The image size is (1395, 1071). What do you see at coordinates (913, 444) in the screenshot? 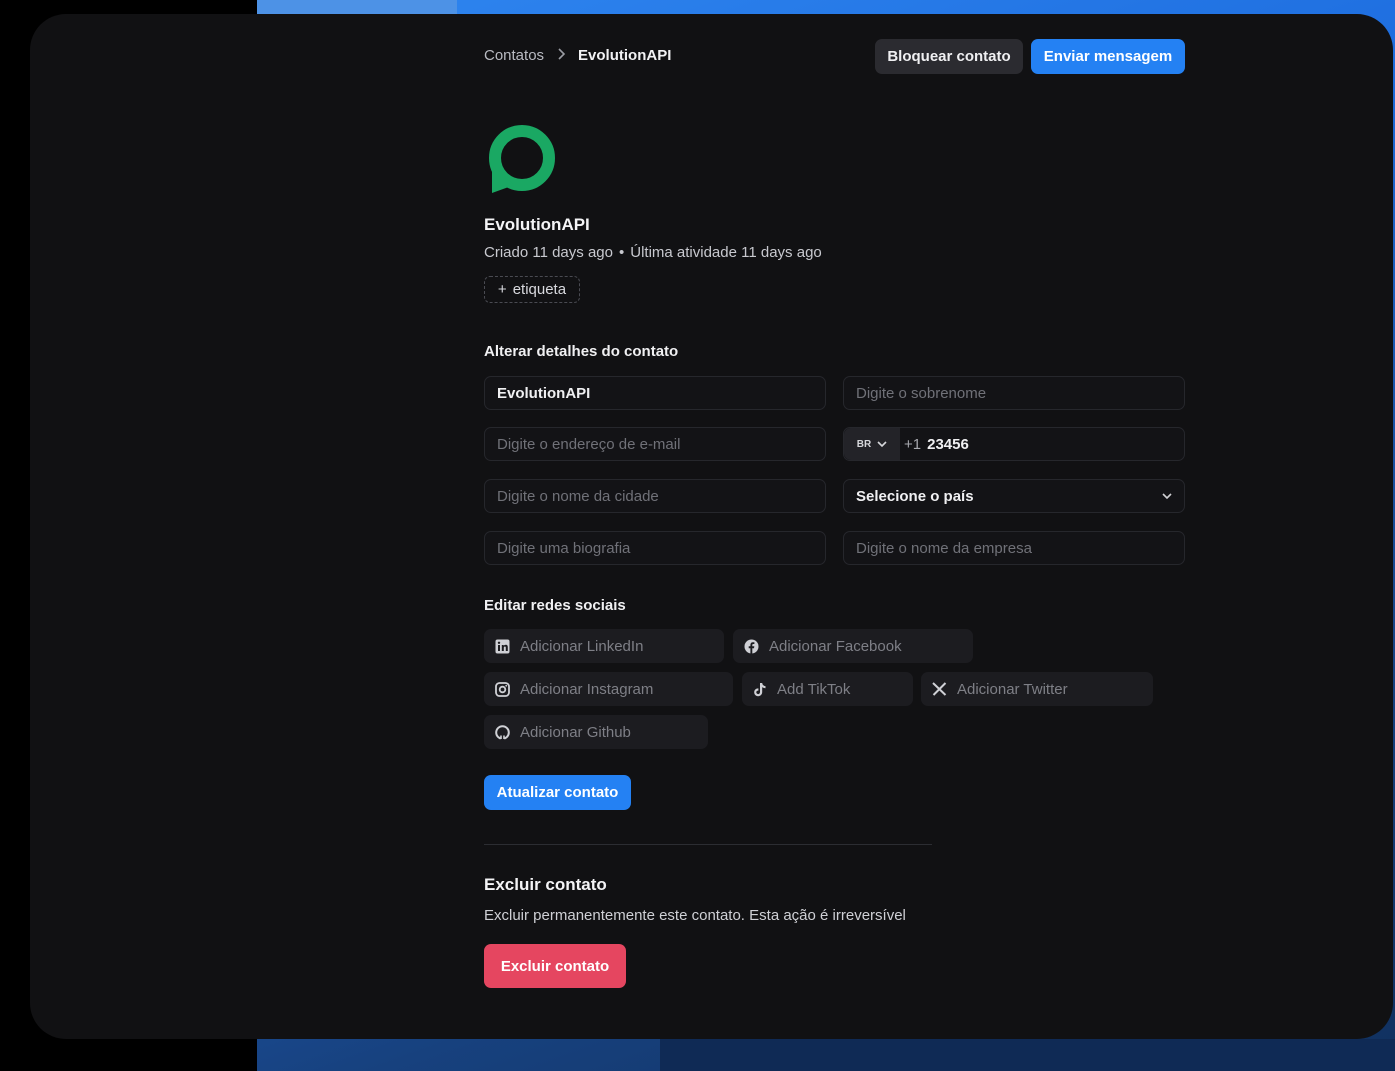
I see `phone-dial-code: +1` at bounding box center [913, 444].